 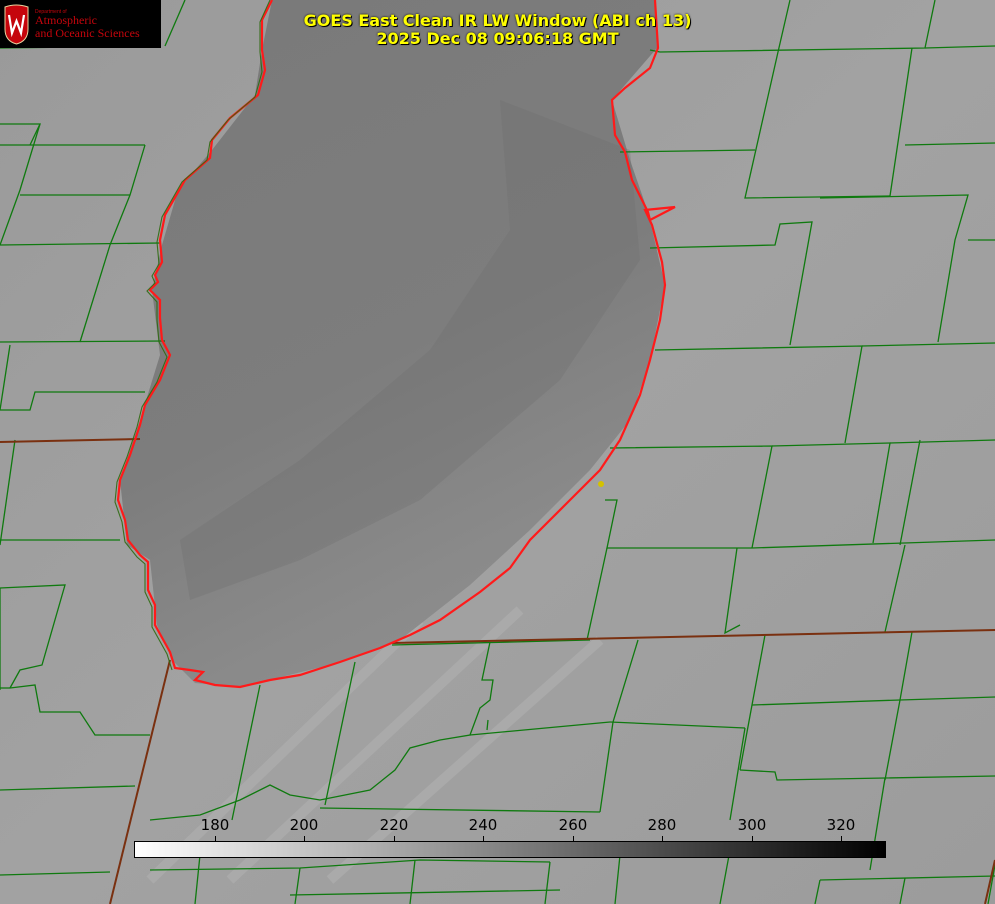 What do you see at coordinates (497, 38) in the screenshot?
I see `map-timestamp: 2025 Dec 08 09:06:18 GMT` at bounding box center [497, 38].